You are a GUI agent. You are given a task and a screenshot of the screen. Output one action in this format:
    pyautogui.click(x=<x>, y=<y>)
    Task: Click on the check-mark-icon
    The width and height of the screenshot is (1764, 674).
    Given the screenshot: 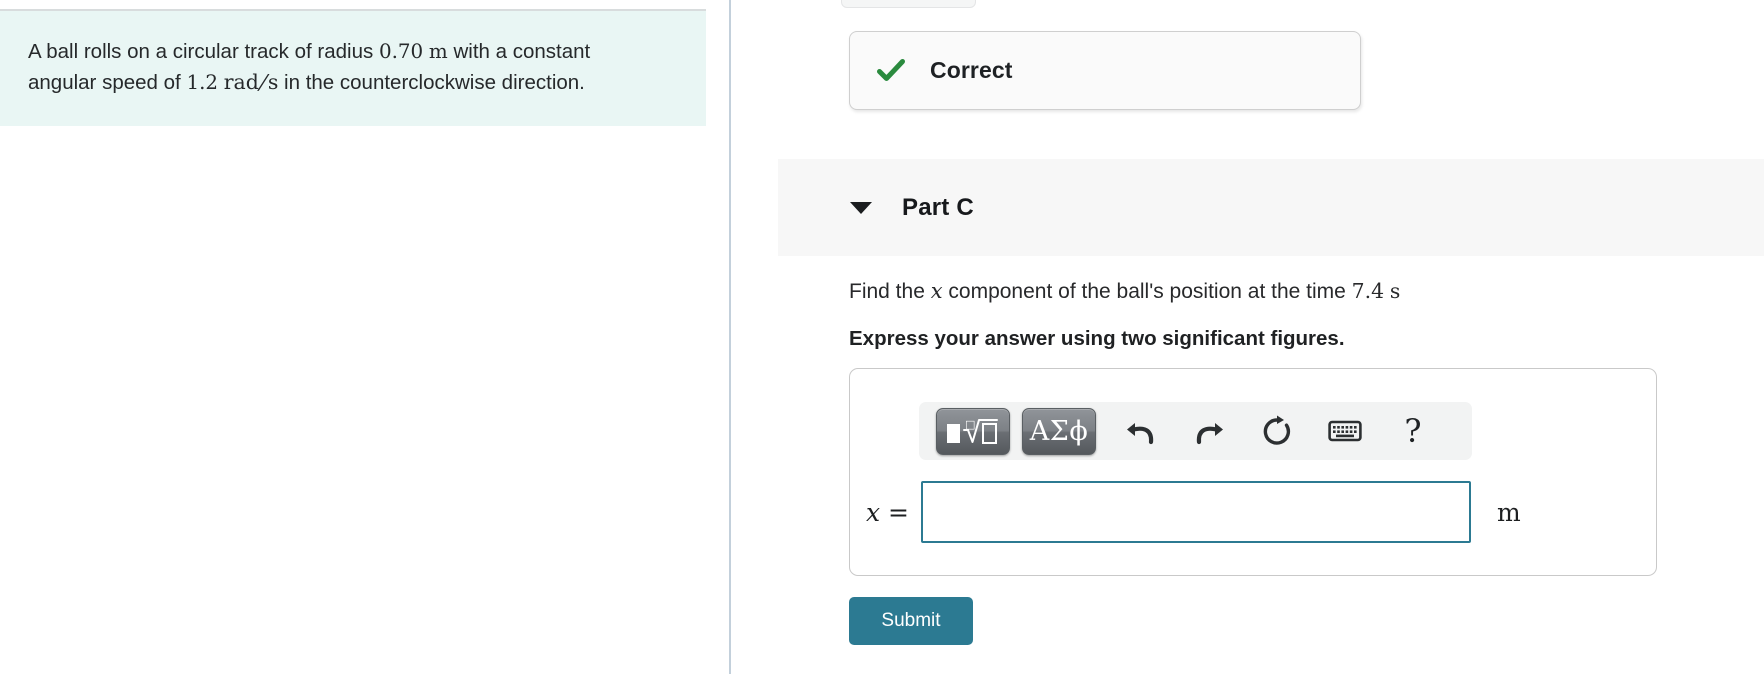 What is the action you would take?
    pyautogui.click(x=891, y=71)
    